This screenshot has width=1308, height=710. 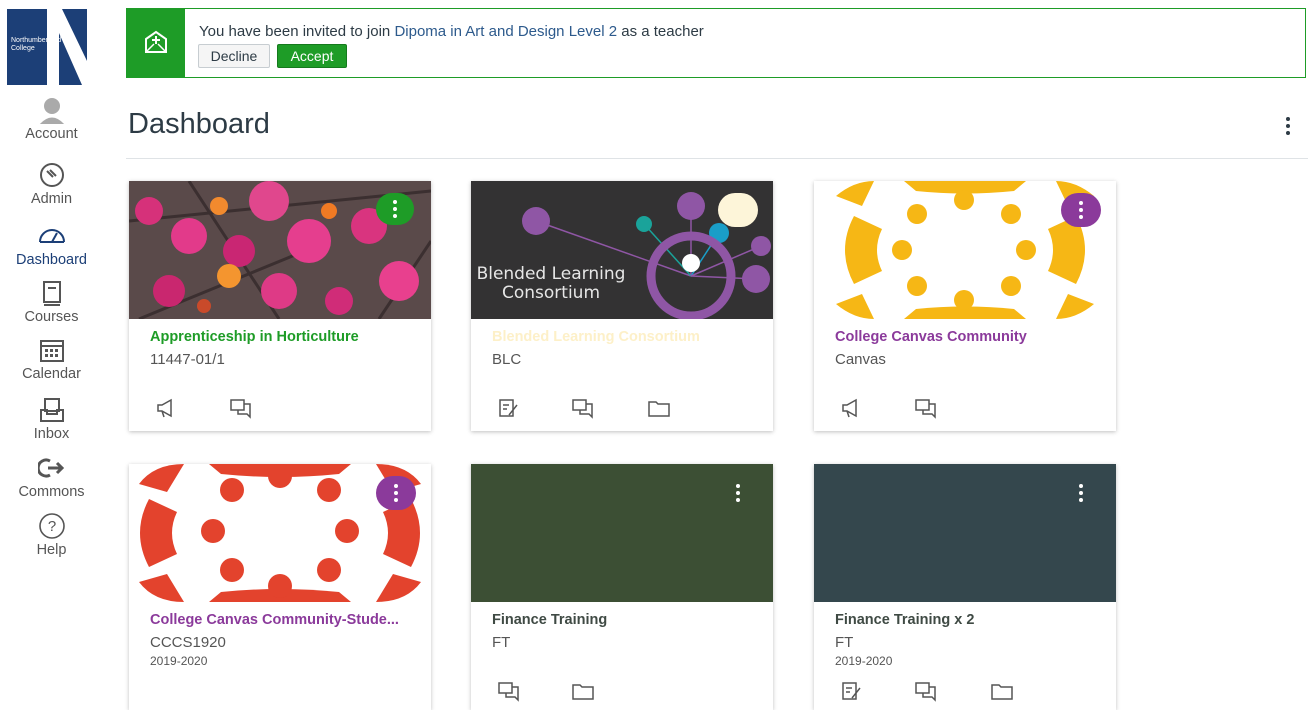 What do you see at coordinates (51, 245) in the screenshot?
I see `nav-dashboard: Dashboard` at bounding box center [51, 245].